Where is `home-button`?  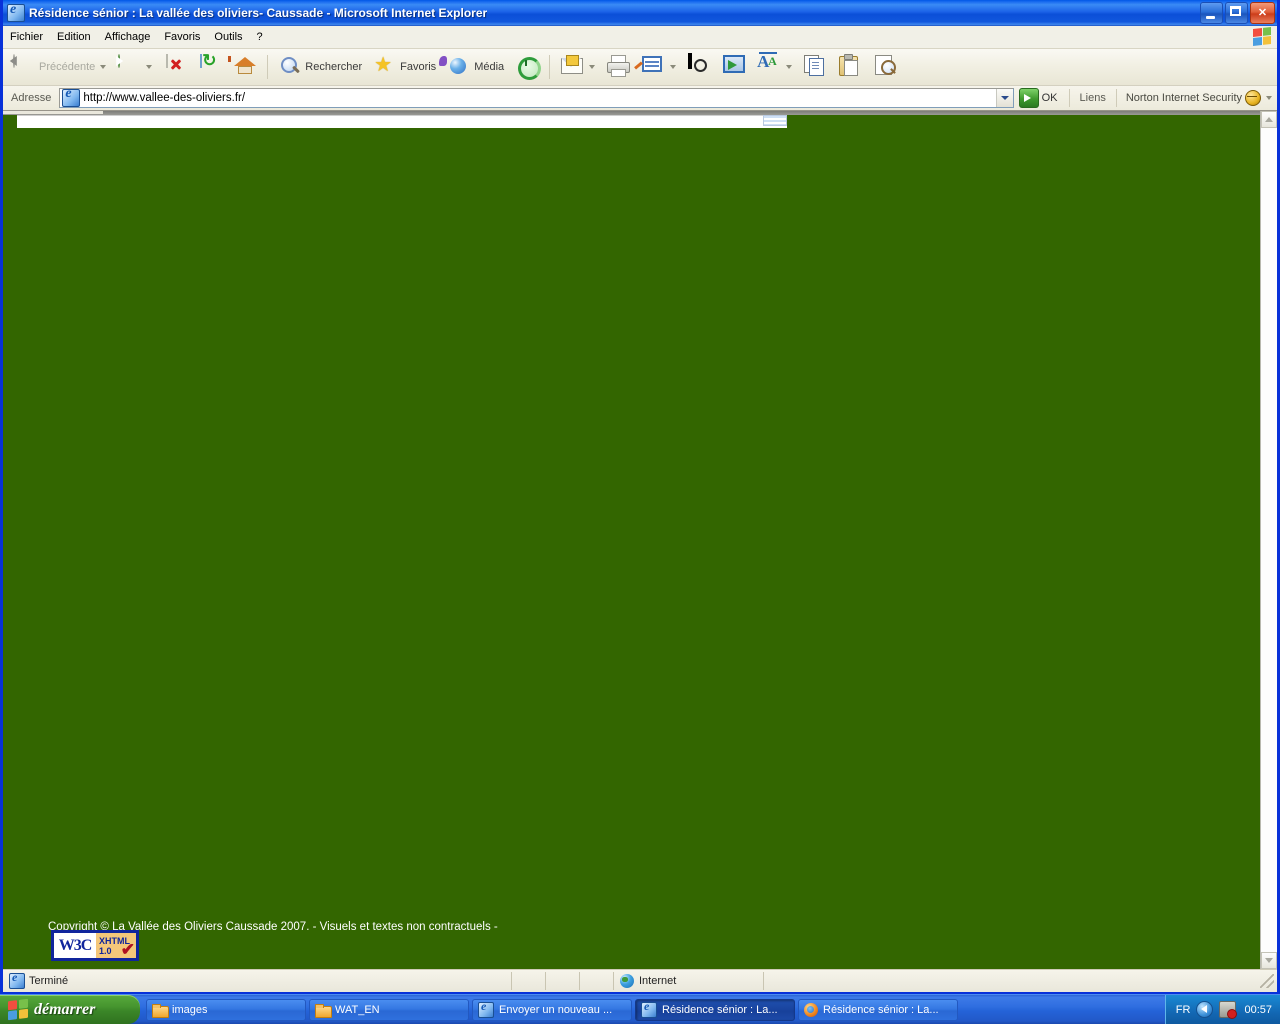 home-button is located at coordinates (245, 67).